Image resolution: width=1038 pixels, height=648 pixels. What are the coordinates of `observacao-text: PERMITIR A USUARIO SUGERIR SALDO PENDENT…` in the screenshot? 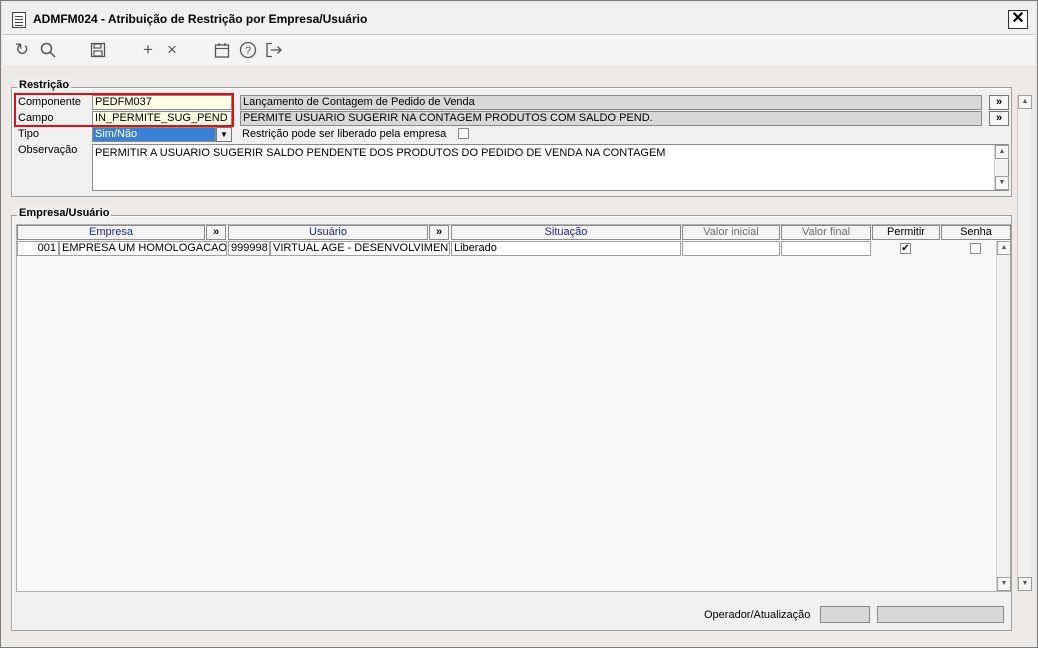 It's located at (380, 153).